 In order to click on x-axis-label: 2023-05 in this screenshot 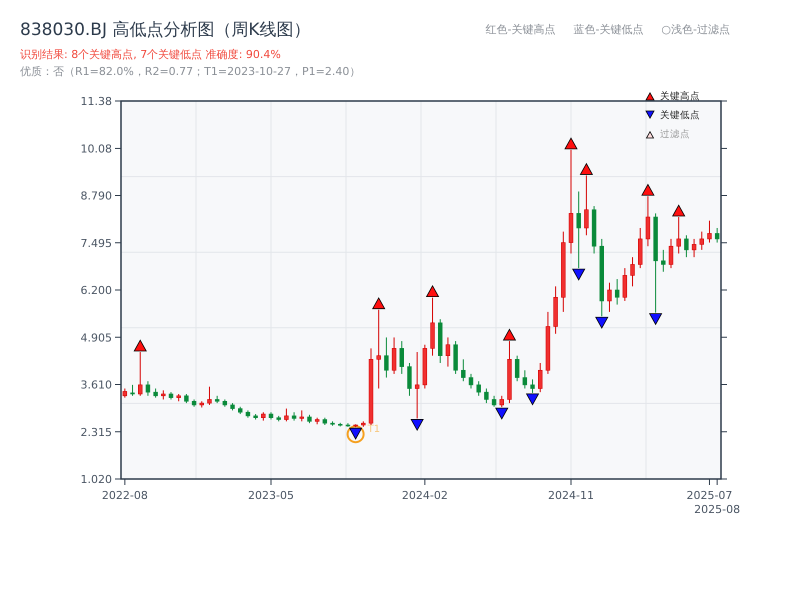, I will do `click(271, 495)`.